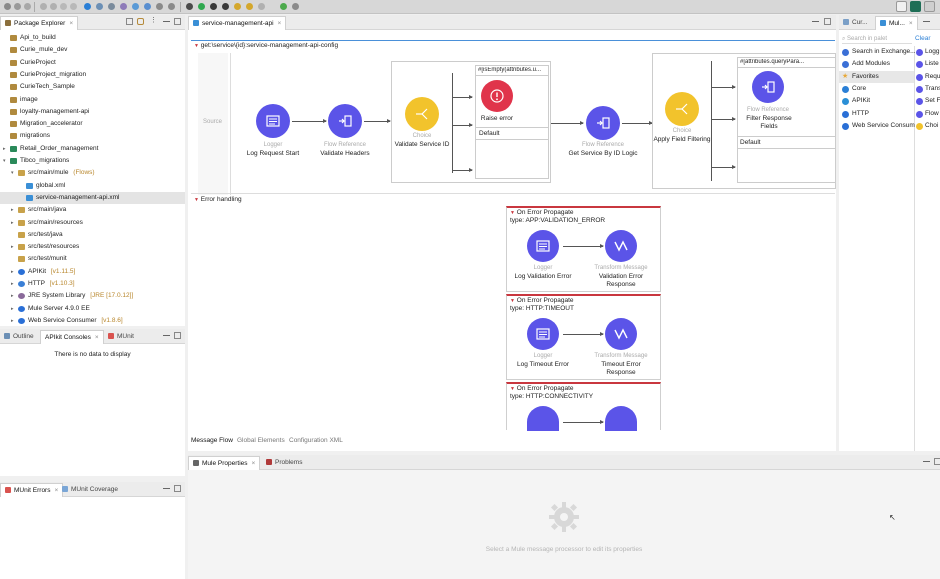 This screenshot has width=940, height=579. Describe the element at coordinates (249, 6) in the screenshot. I see `back-icon` at that location.